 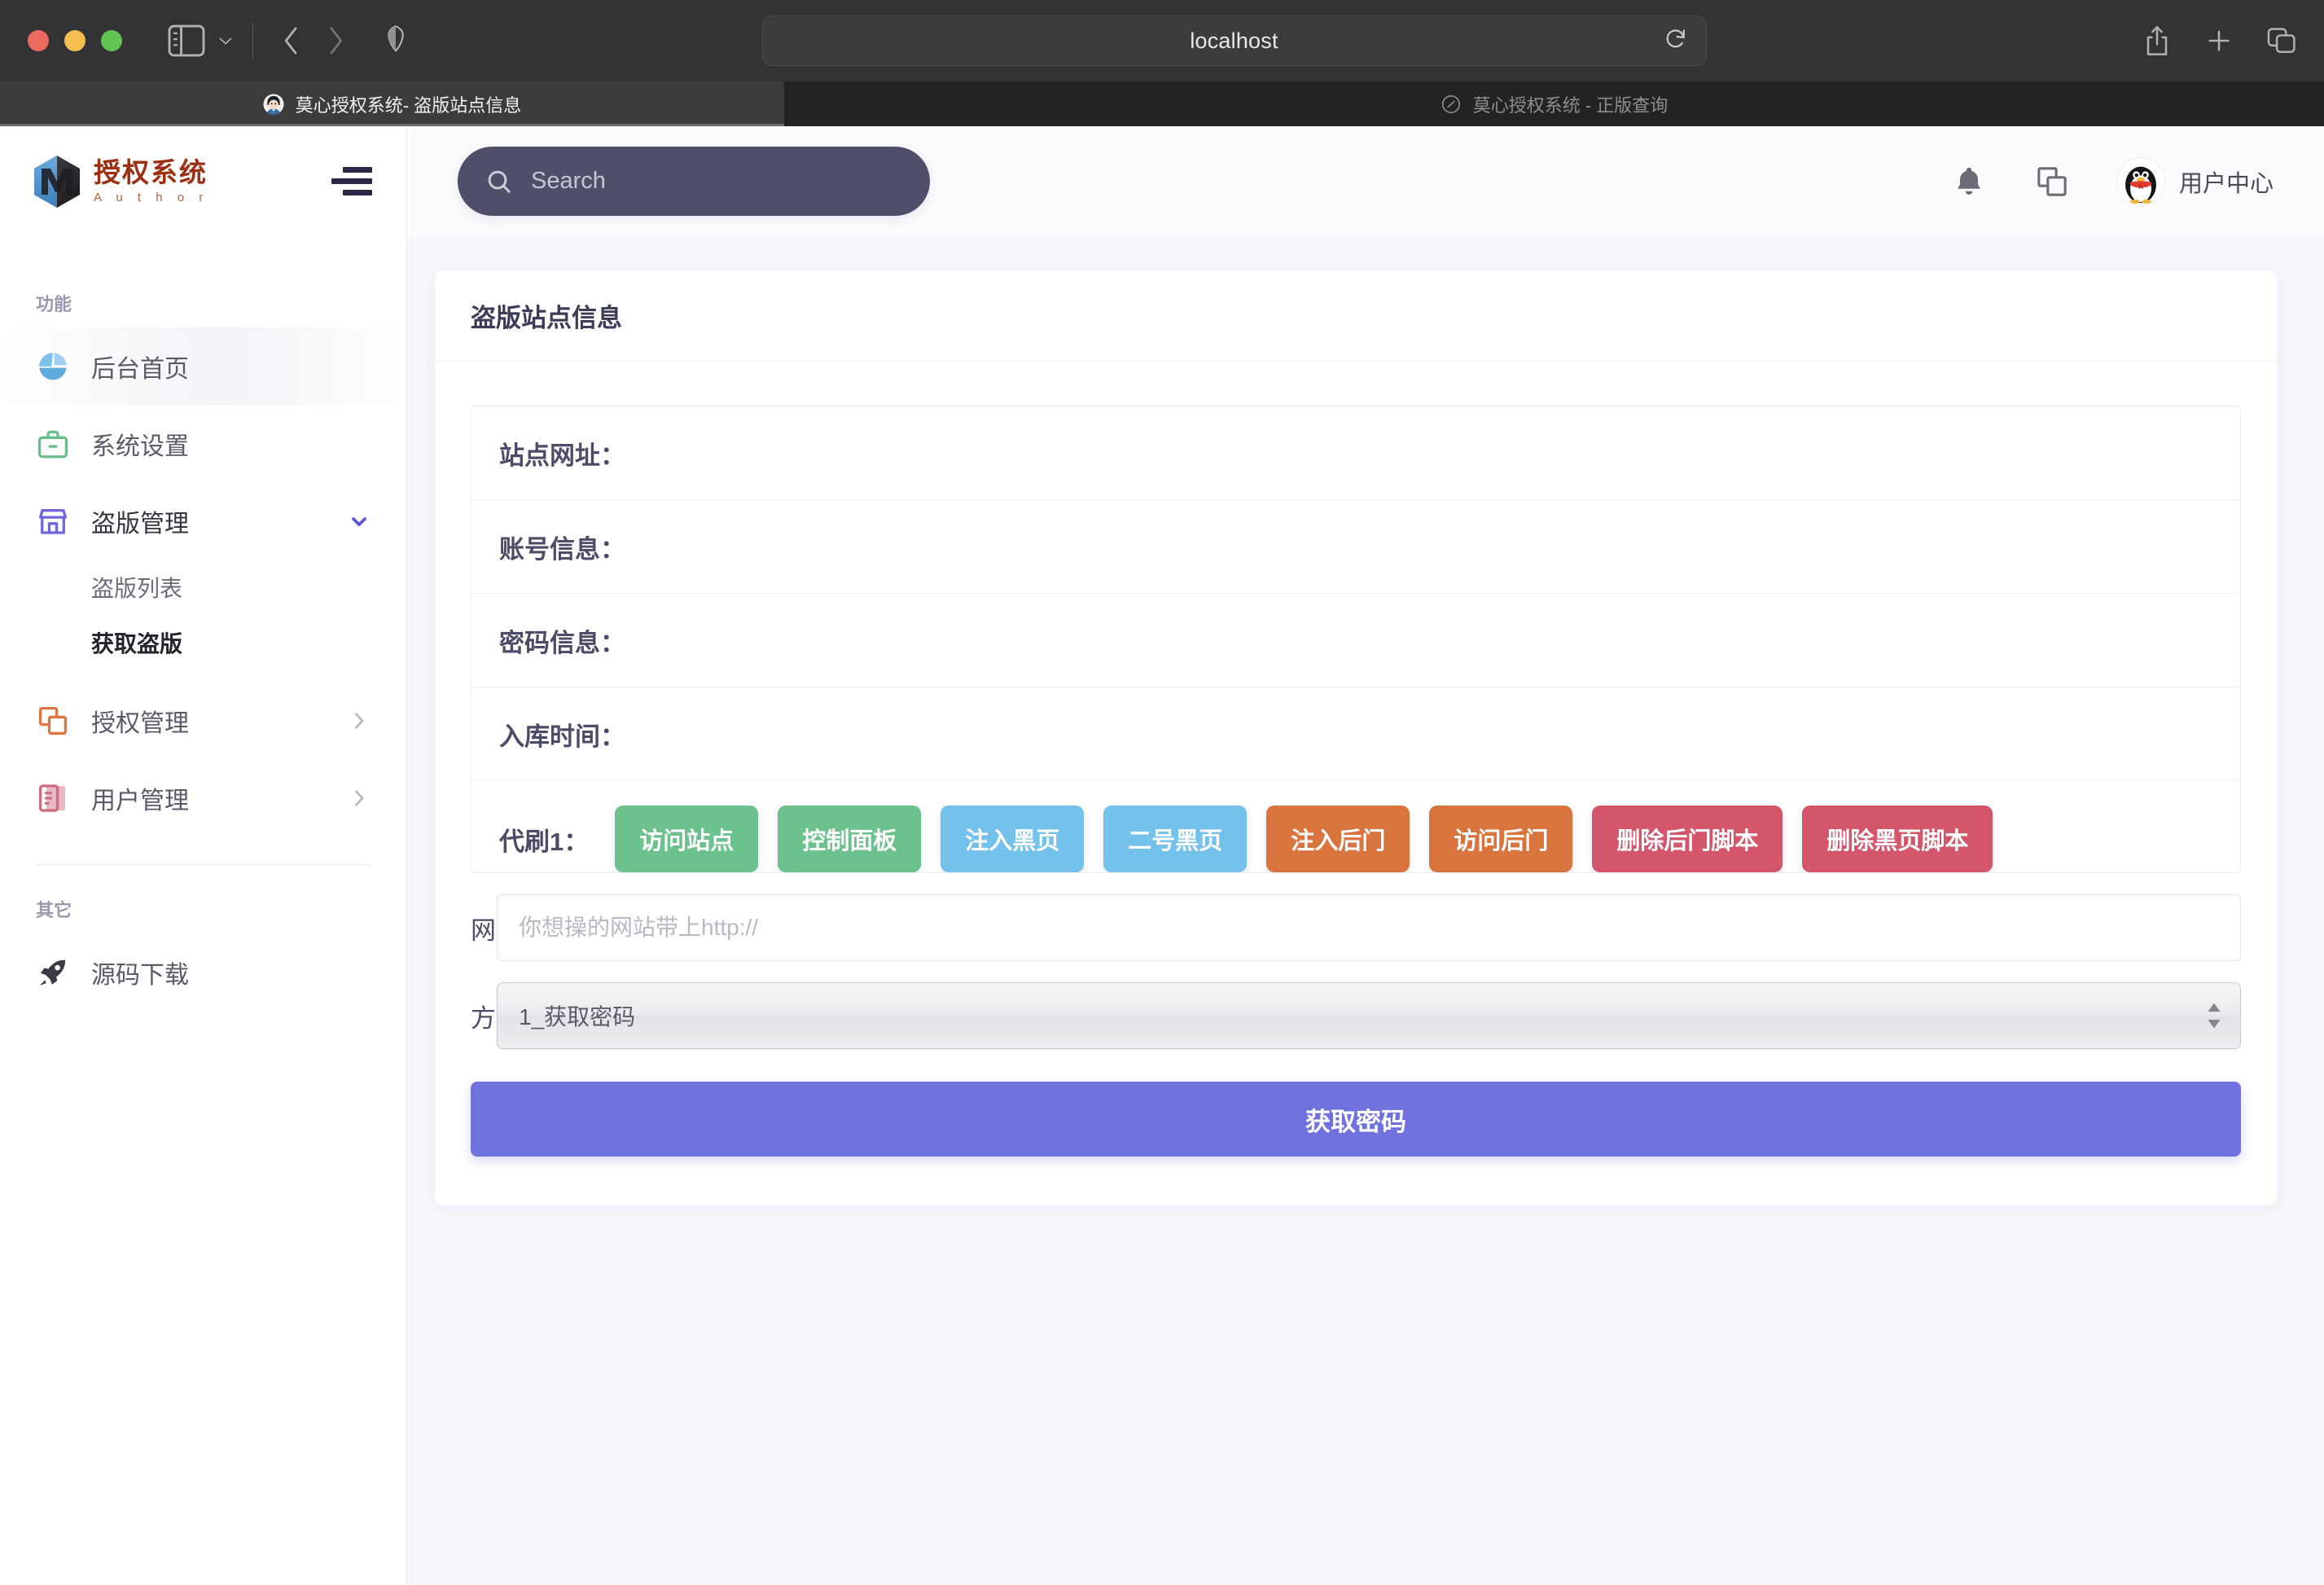 I want to click on browser-tabstrip: 莫心授权系统- 盗版站点信息 莫心授权系统 - 正版查询, so click(x=1162, y=103).